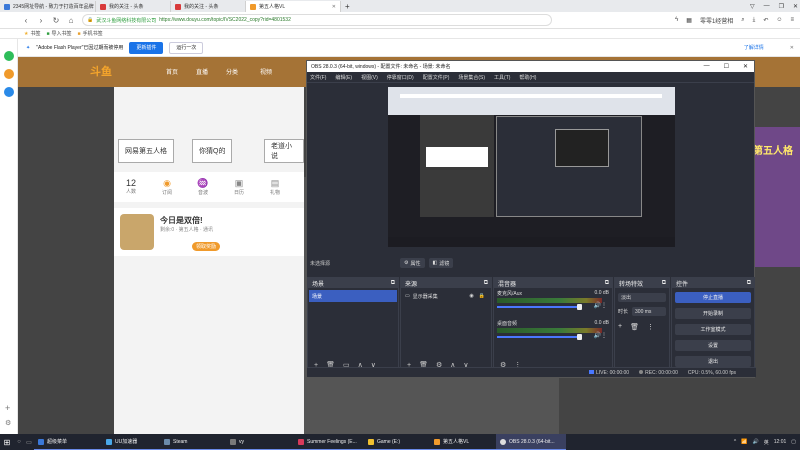  I want to click on stat-item: 12 人数, so click(131, 186).